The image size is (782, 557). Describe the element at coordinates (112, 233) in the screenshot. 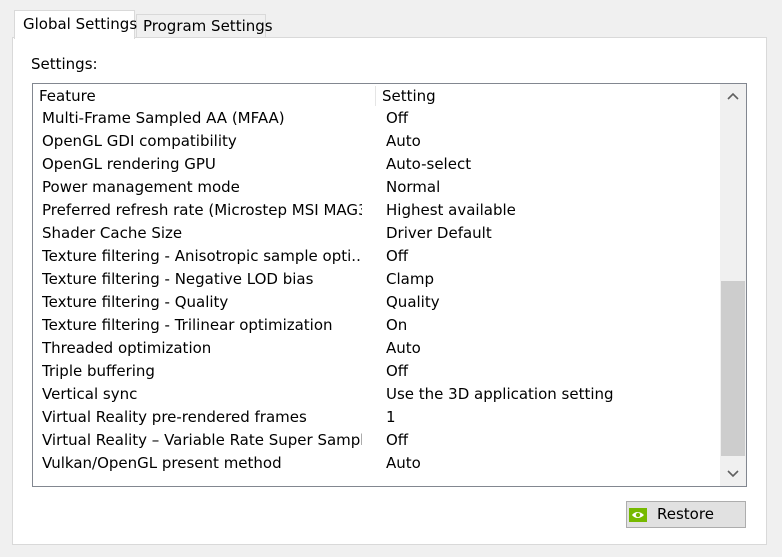

I see `feature-cell: Shader Cache Size` at that location.